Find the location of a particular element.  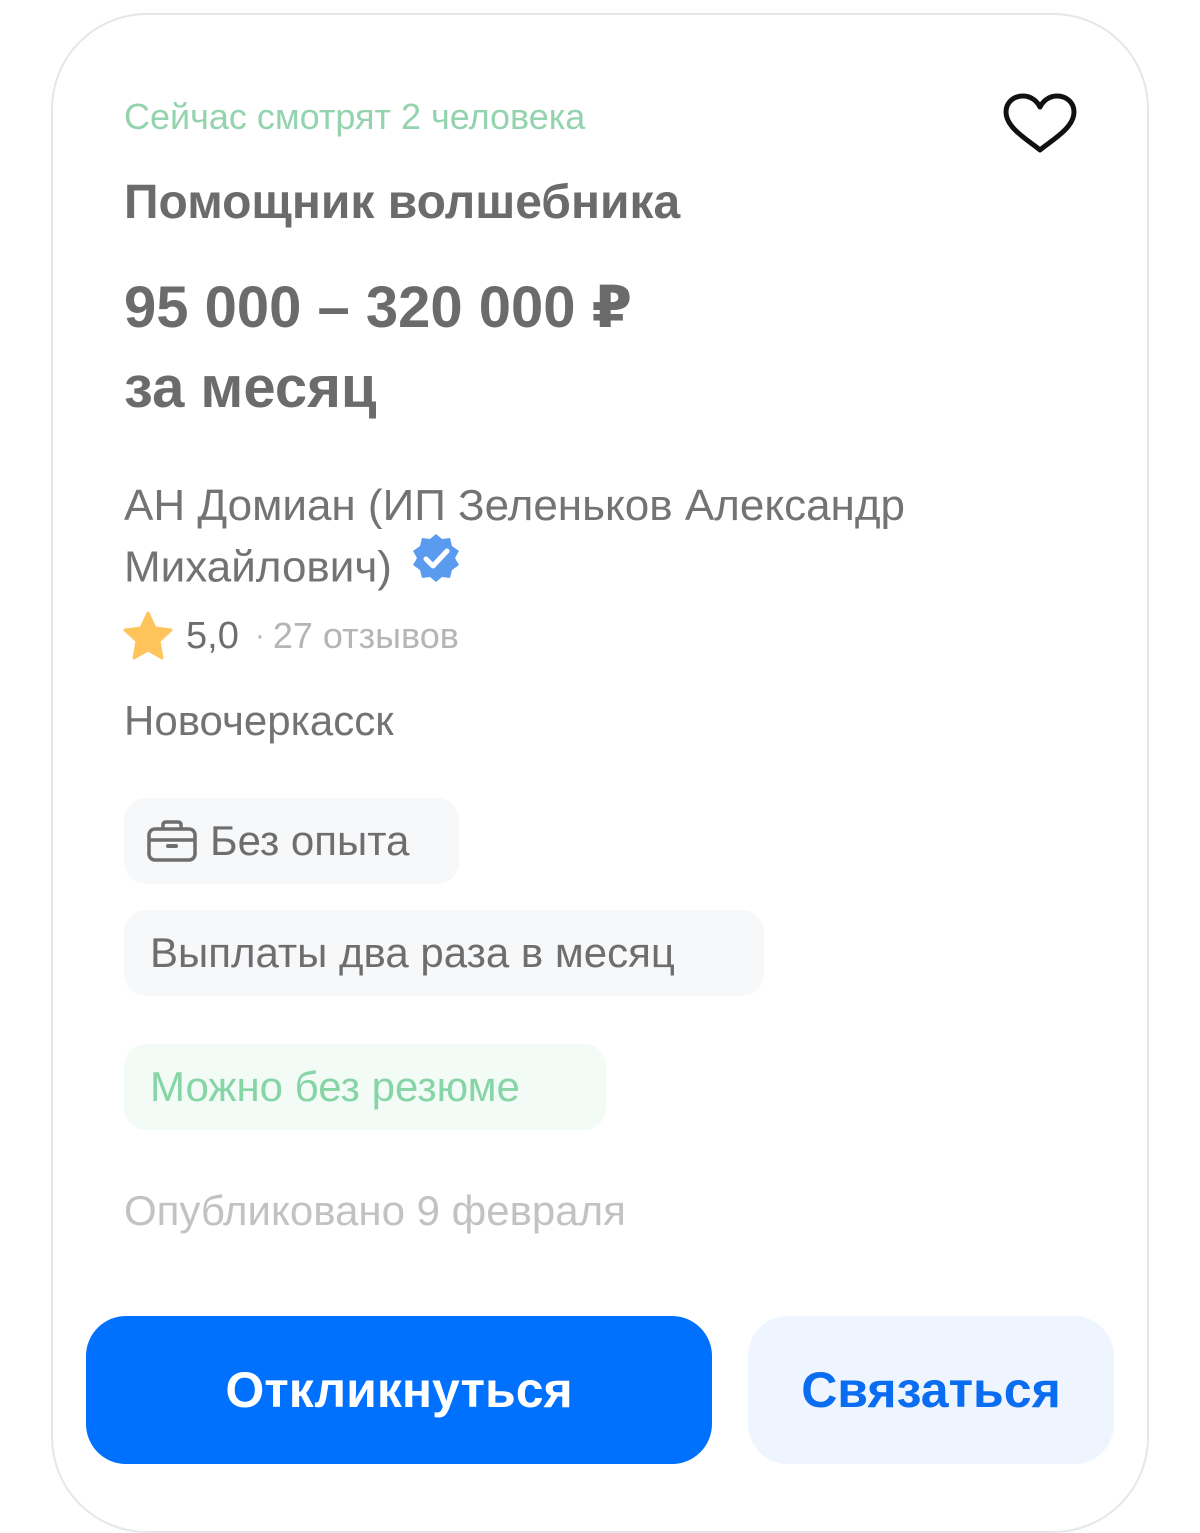

apply-button-label: Откликнуться is located at coordinates (399, 1390).